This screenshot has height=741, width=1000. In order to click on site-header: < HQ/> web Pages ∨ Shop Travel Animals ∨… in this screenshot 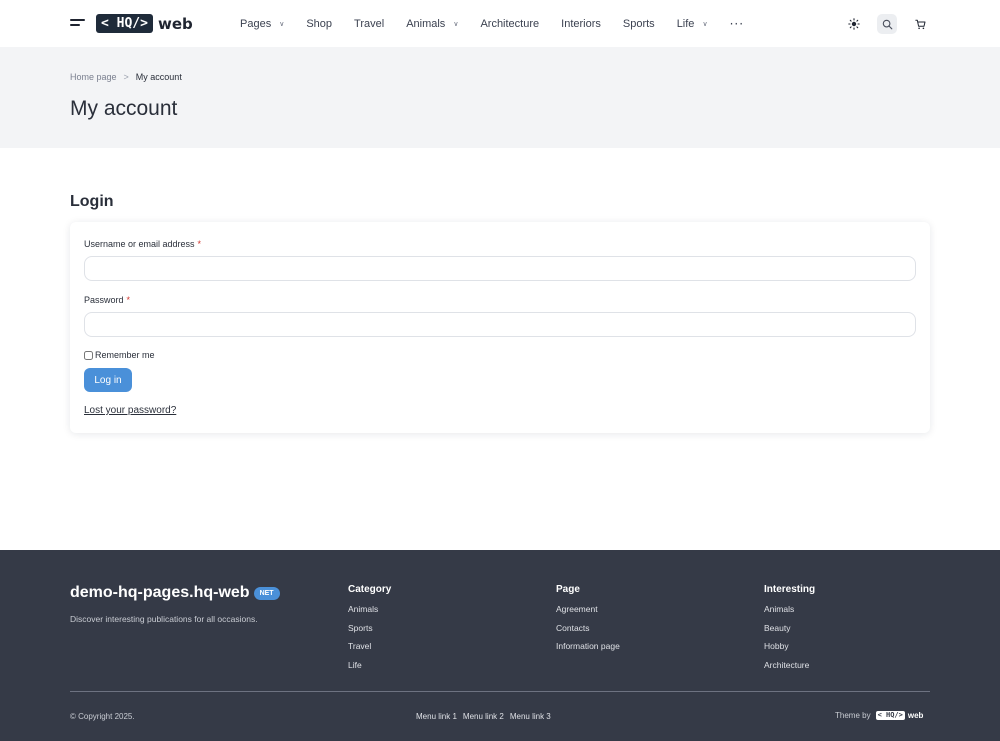, I will do `click(500, 23)`.